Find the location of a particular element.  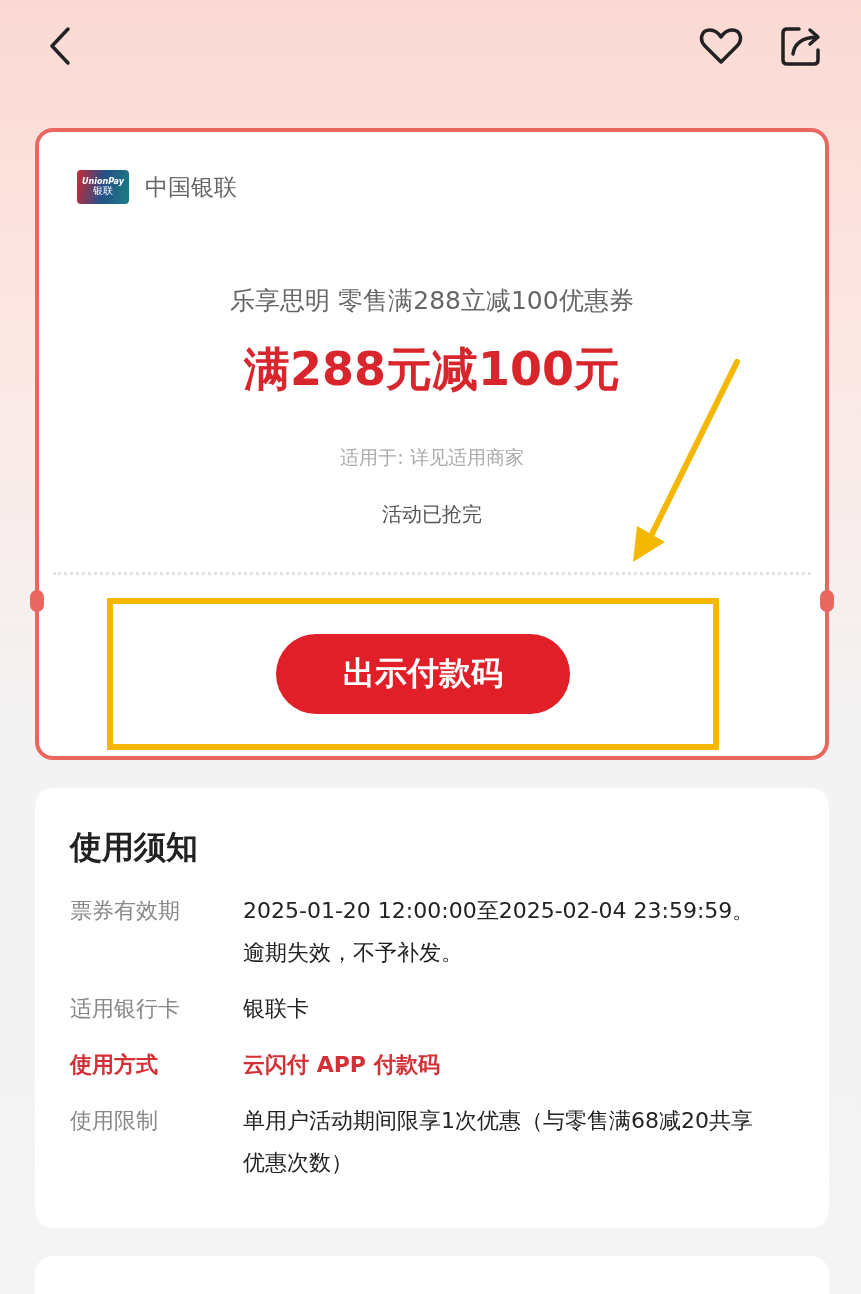

applies-to-text: 适用于: 详见适用商家 is located at coordinates (432, 457).